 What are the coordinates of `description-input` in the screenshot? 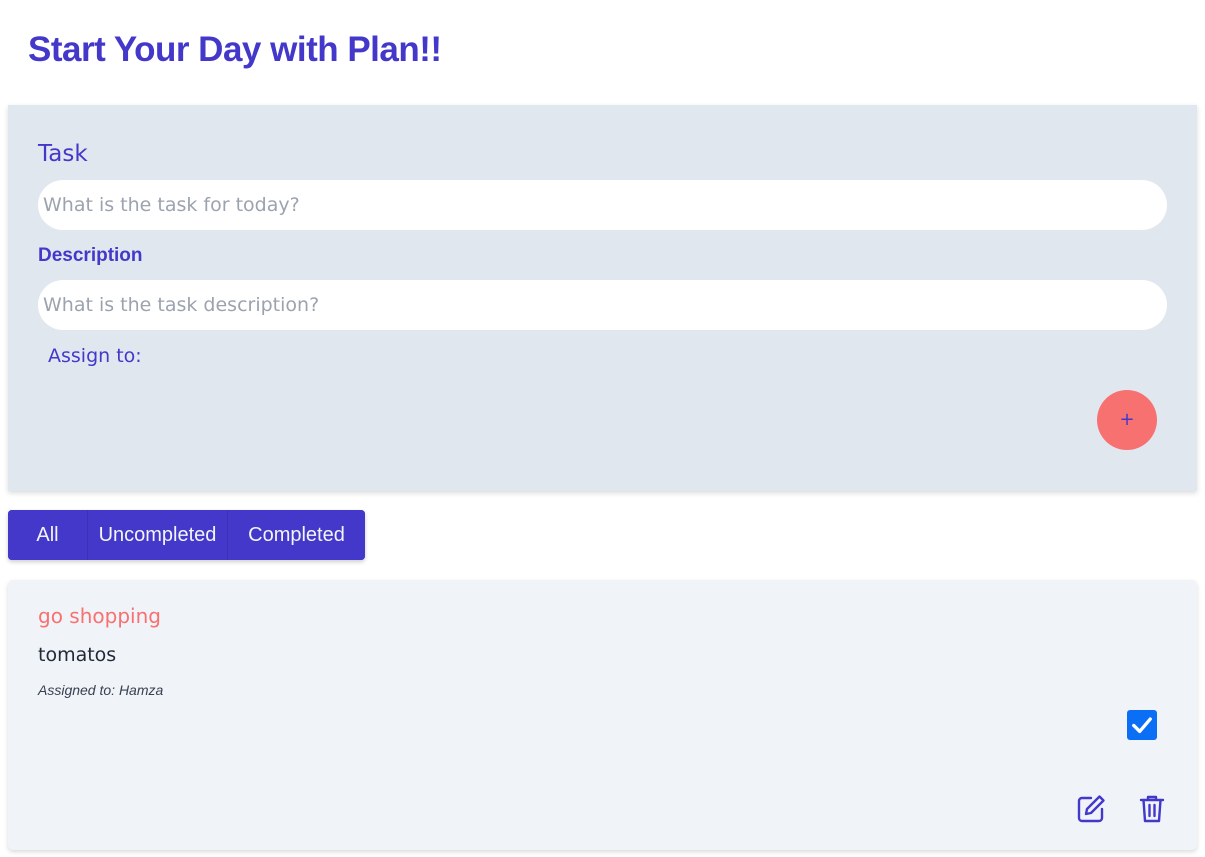 It's located at (602, 305).